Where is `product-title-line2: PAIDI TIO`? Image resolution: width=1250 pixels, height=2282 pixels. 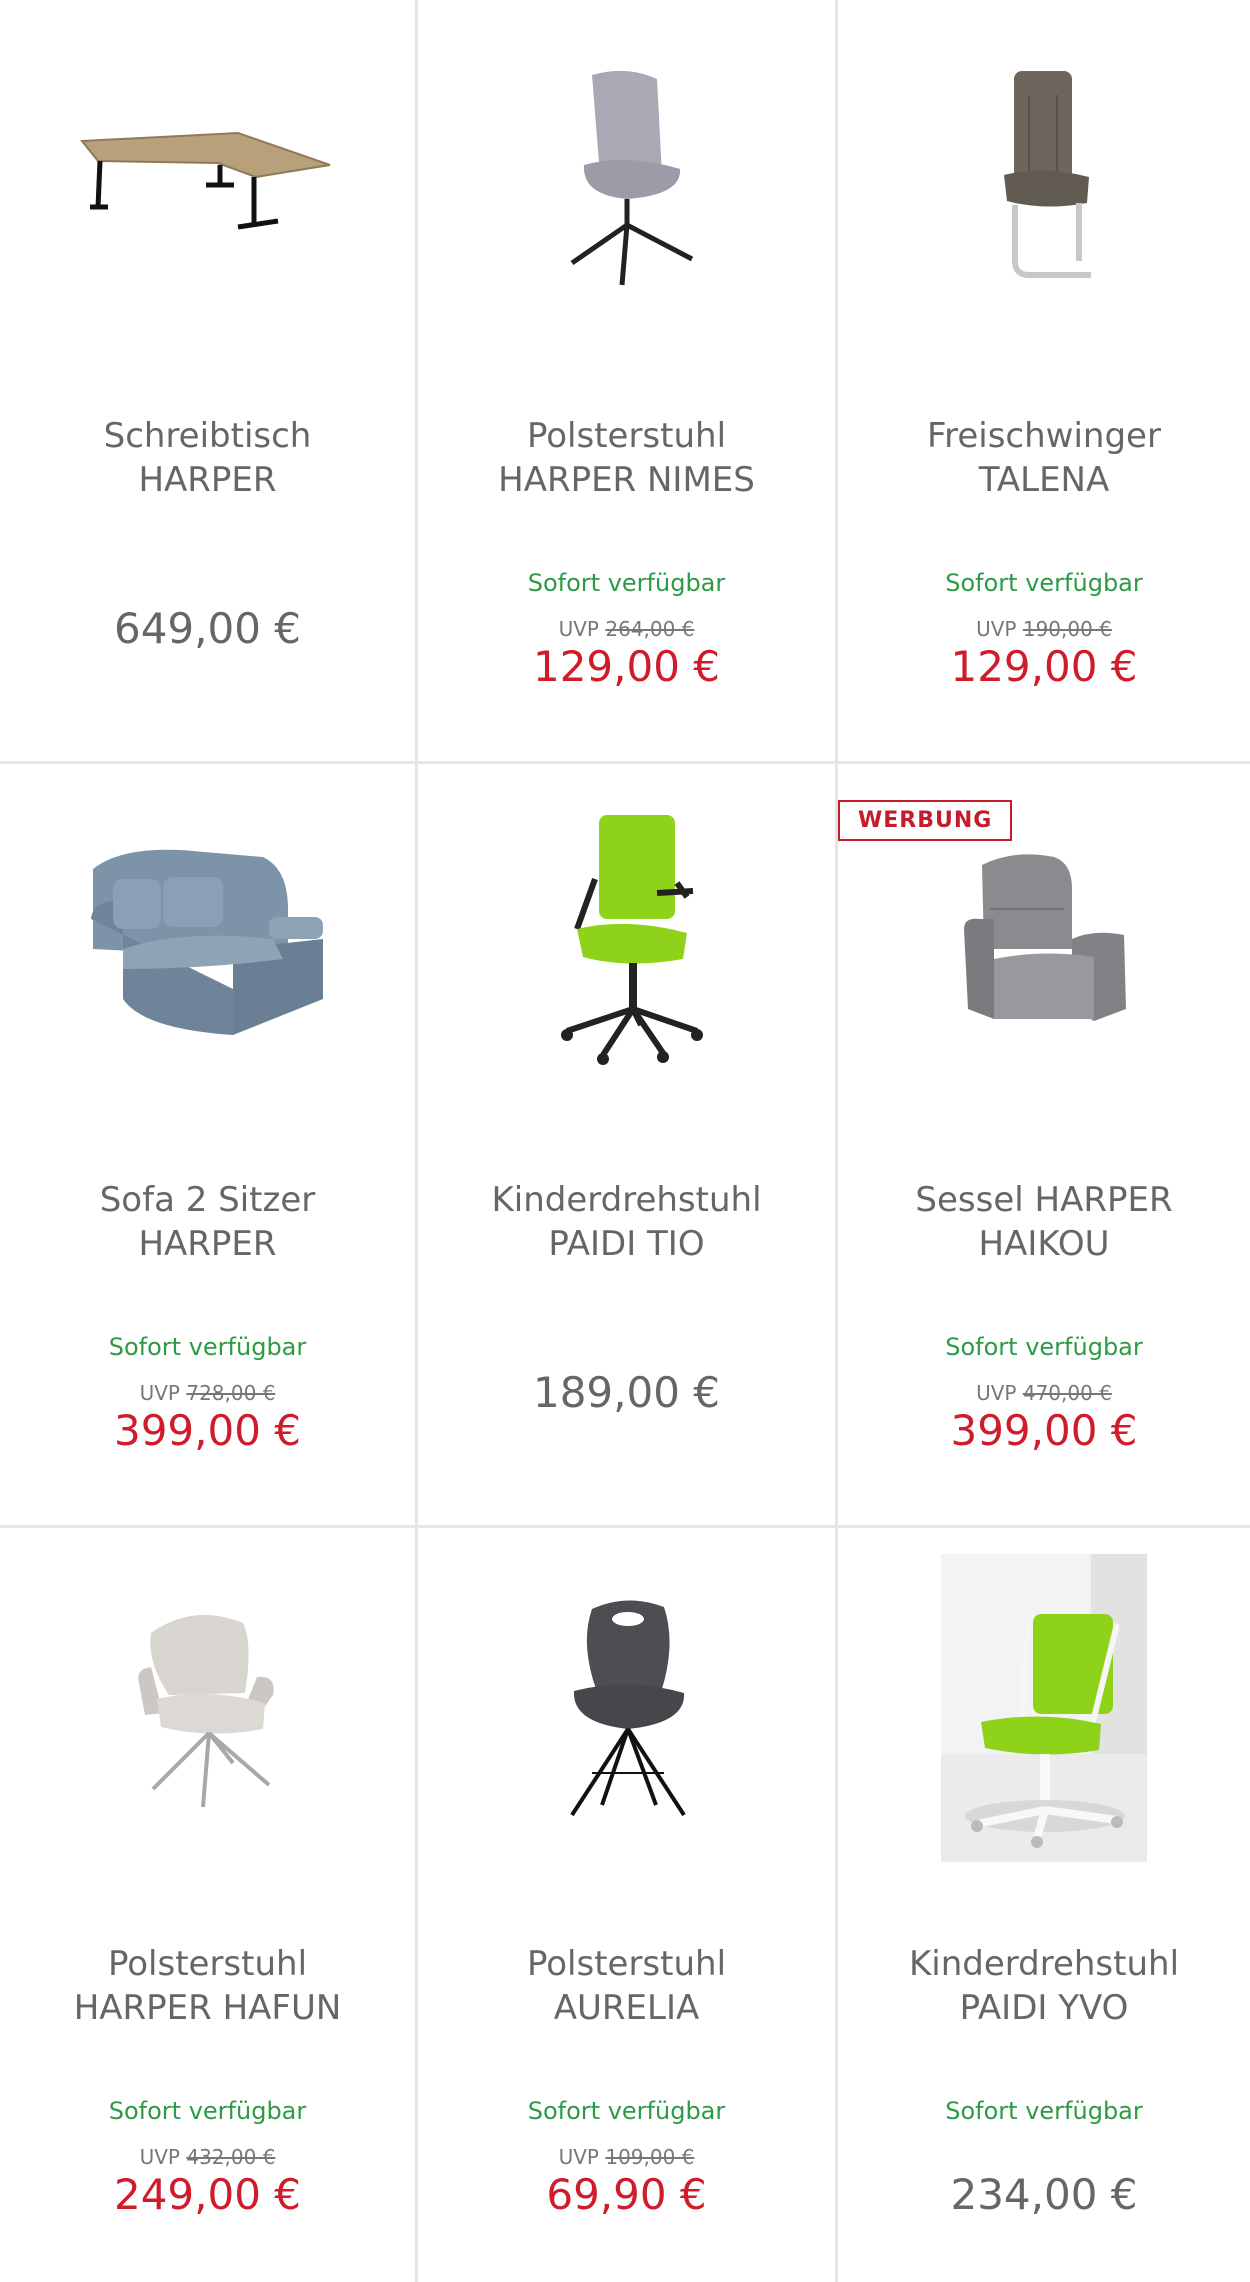
product-title-line2: PAIDI TIO is located at coordinates (626, 1244).